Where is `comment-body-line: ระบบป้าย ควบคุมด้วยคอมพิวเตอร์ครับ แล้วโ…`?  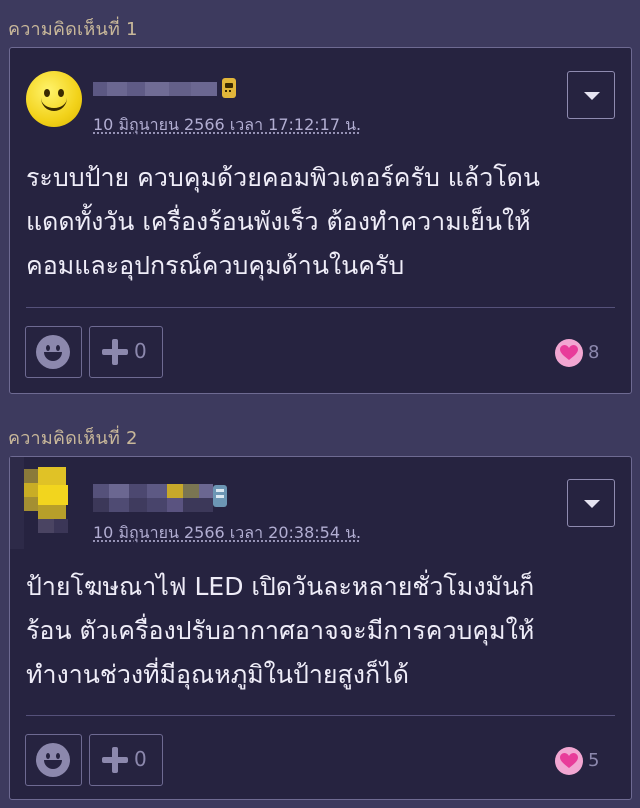 comment-body-line: ระบบป้าย ควบคุมด้วยคอมพิวเตอร์ครับ แล้วโ… is located at coordinates (283, 177).